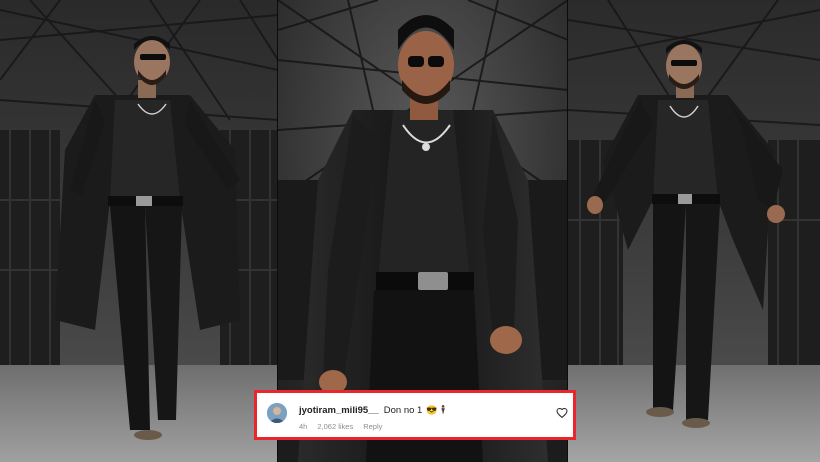 The image size is (820, 462). What do you see at coordinates (303, 426) in the screenshot?
I see `comment-time: 4h` at bounding box center [303, 426].